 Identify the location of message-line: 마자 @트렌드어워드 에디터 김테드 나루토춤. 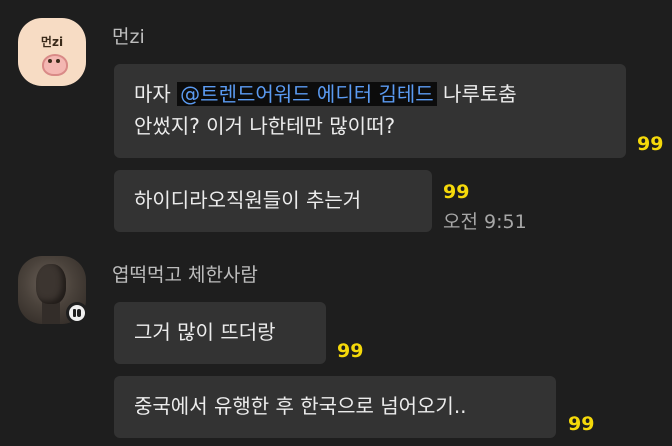
(370, 94).